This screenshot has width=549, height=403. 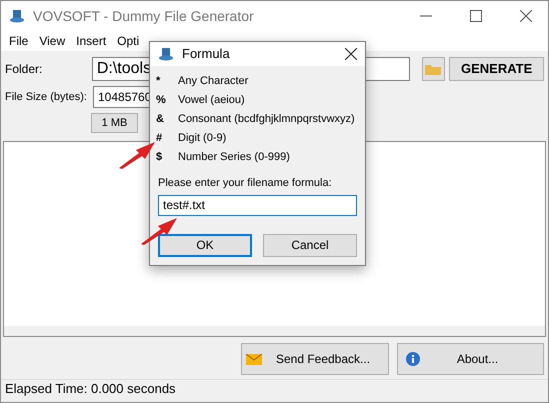 I want to click on formula-symbol: &, so click(x=160, y=120).